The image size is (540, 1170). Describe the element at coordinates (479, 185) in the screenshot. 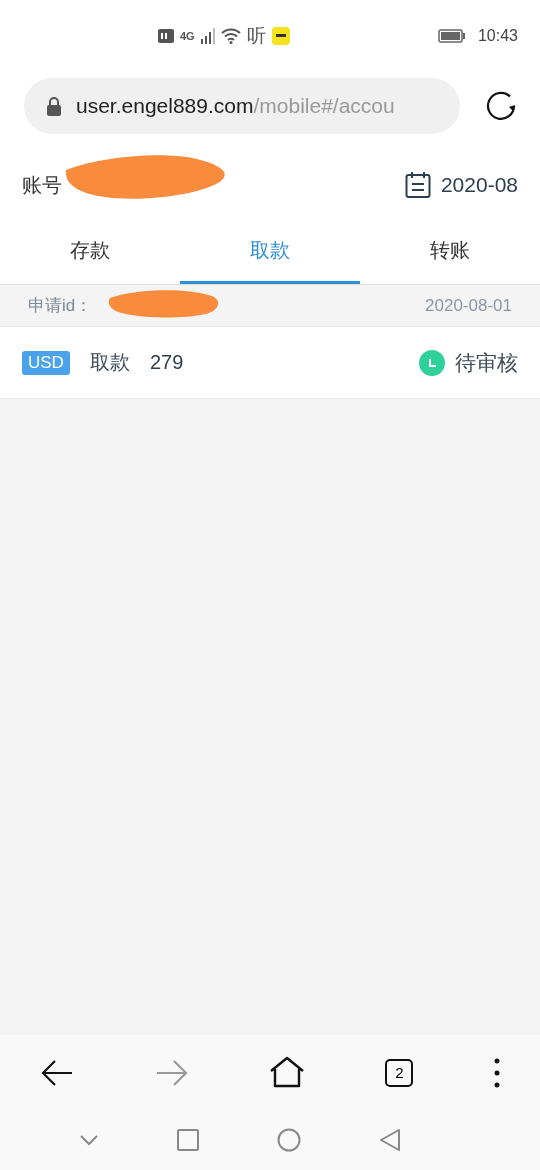

I see `month-selector: 2020-08` at that location.